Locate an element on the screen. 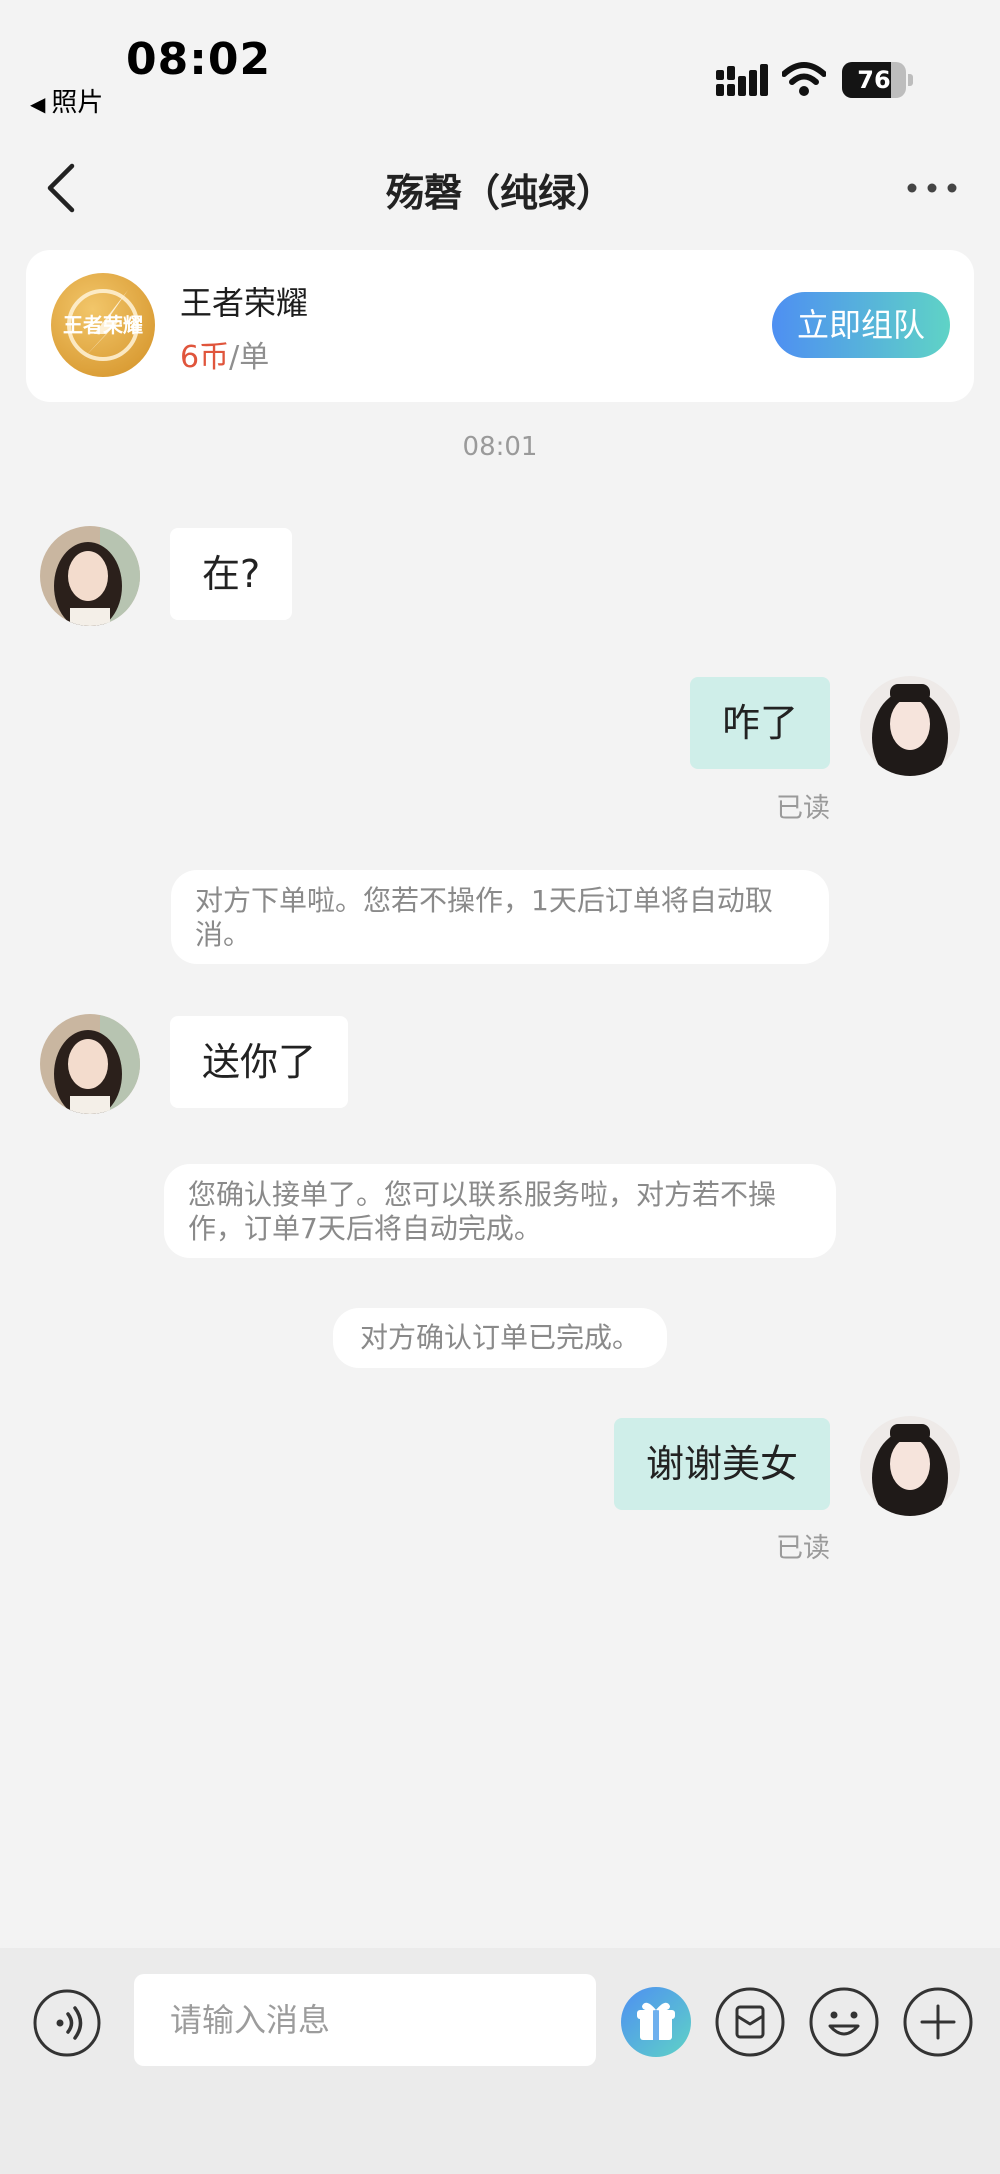 Image resolution: width=1000 pixels, height=2174 pixels. service-card: 王者荣耀 王者荣耀 6币/单 立即组队 is located at coordinates (500, 326).